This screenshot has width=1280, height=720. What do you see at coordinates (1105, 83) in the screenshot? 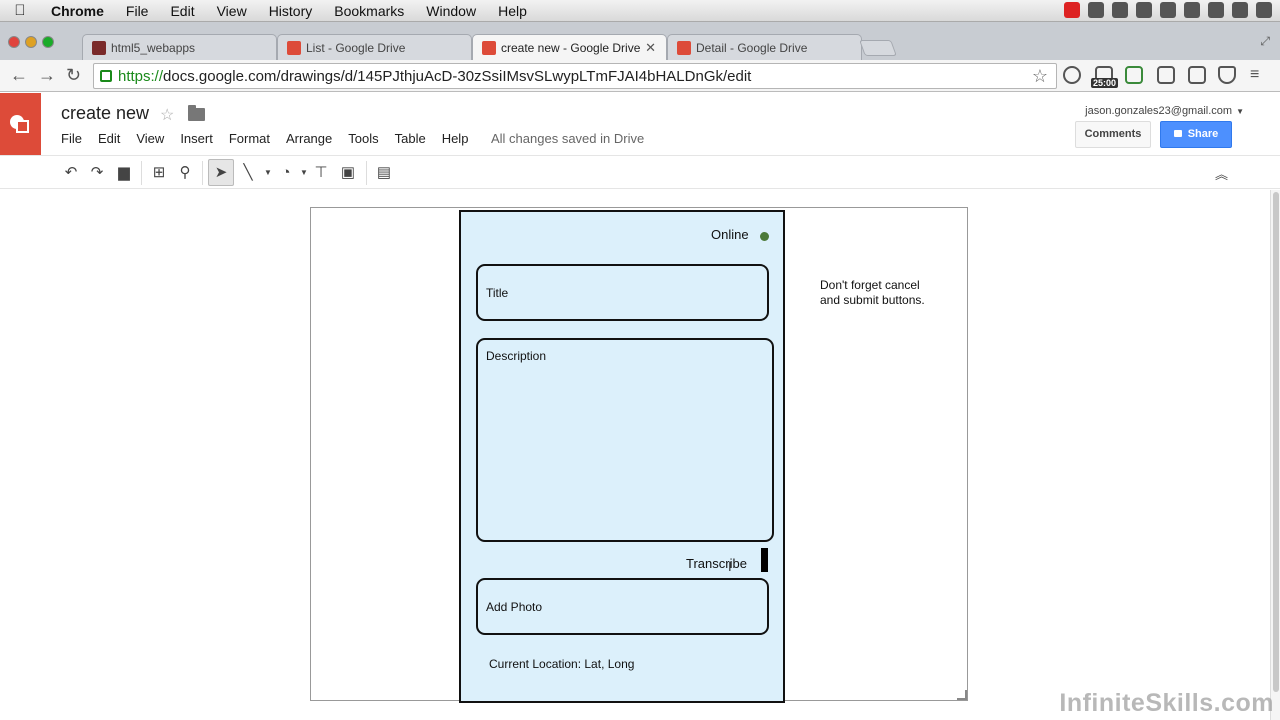
I see `timer-badge: 25:00` at bounding box center [1105, 83].